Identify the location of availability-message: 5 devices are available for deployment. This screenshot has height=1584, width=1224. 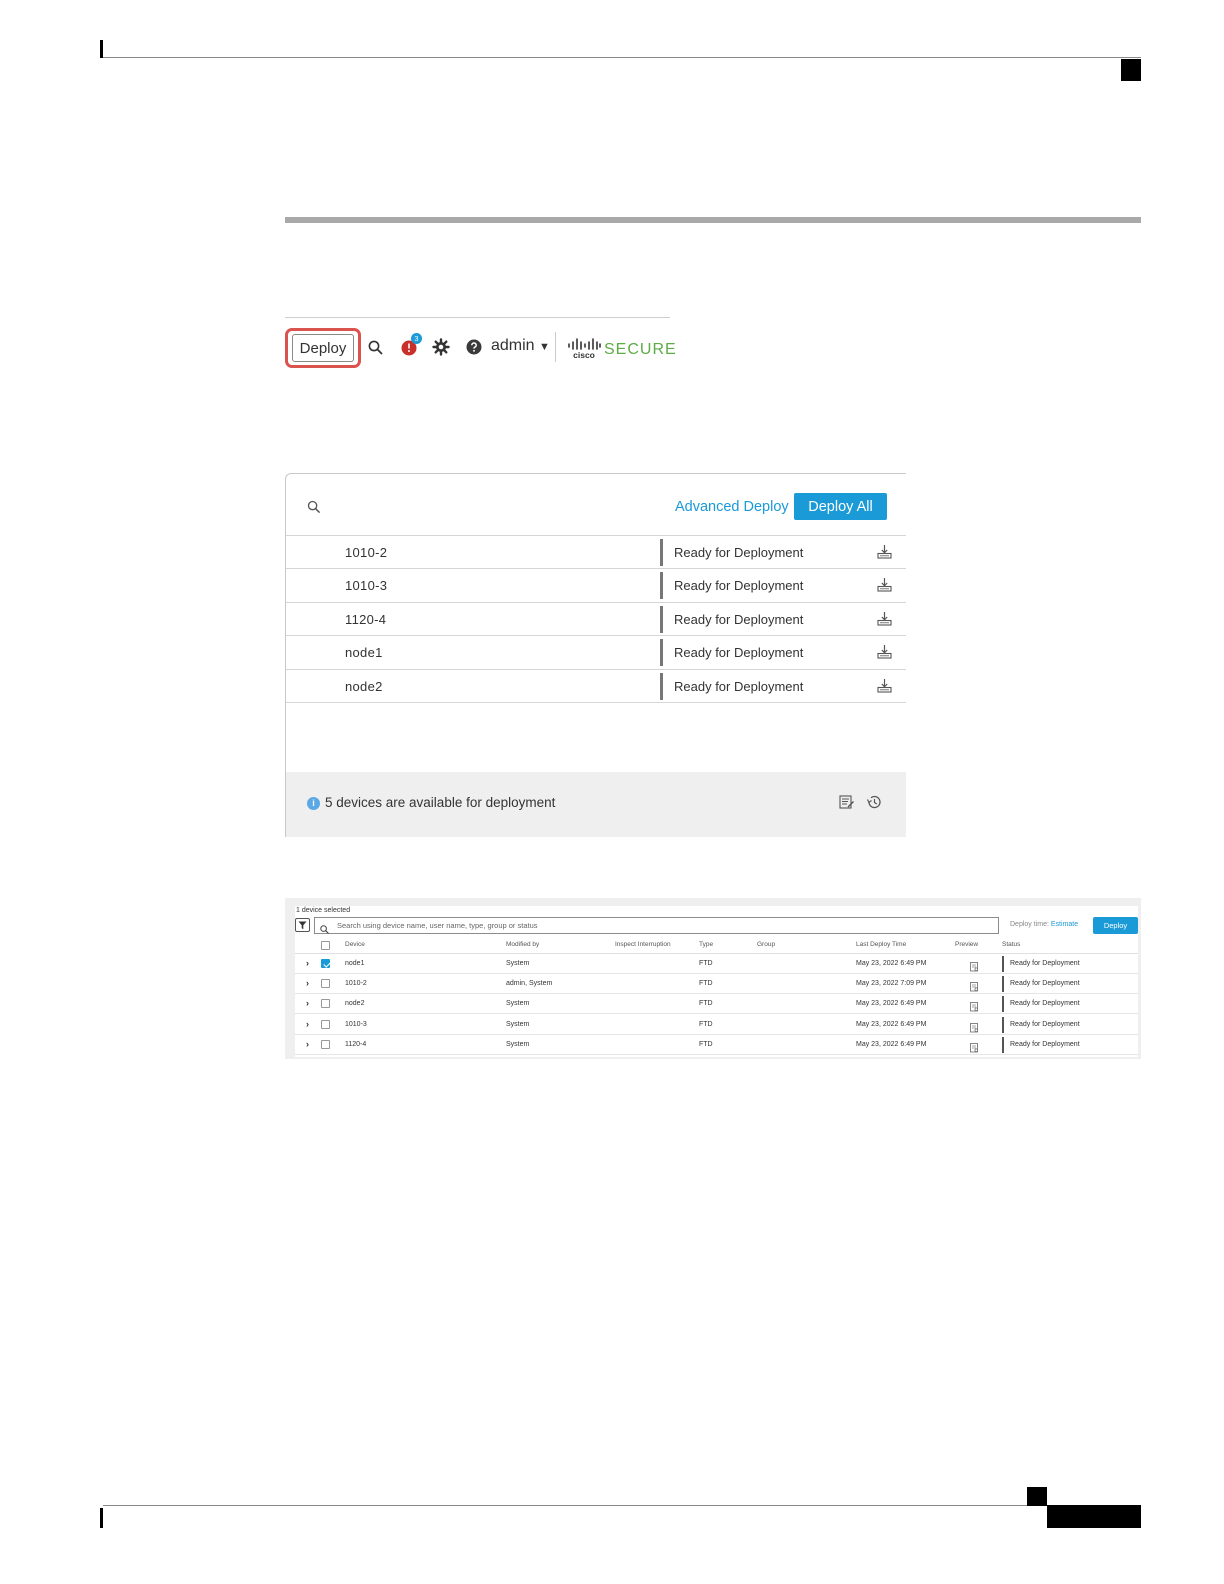
(440, 802).